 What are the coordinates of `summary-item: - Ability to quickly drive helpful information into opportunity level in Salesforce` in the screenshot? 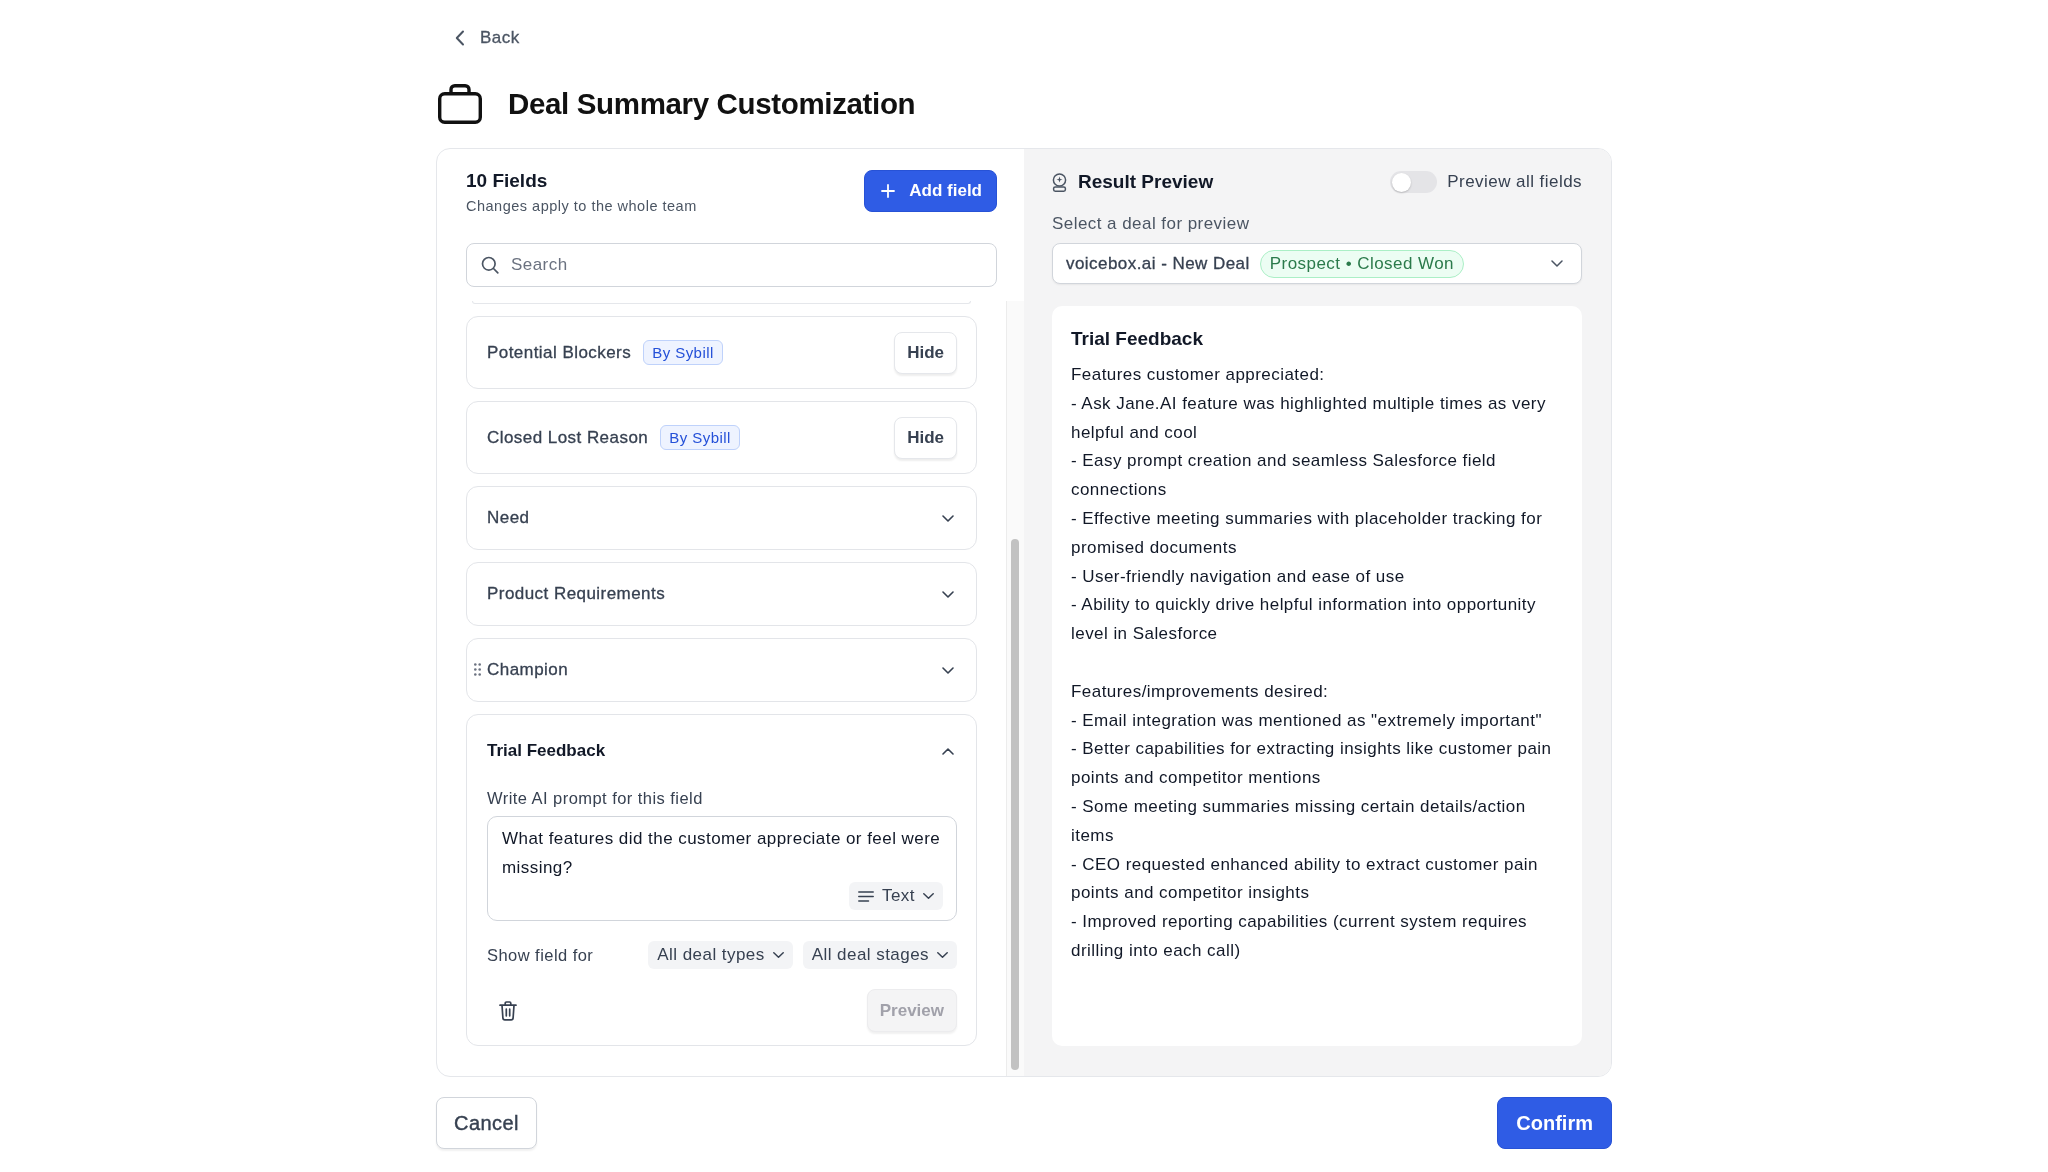 It's located at (1304, 620).